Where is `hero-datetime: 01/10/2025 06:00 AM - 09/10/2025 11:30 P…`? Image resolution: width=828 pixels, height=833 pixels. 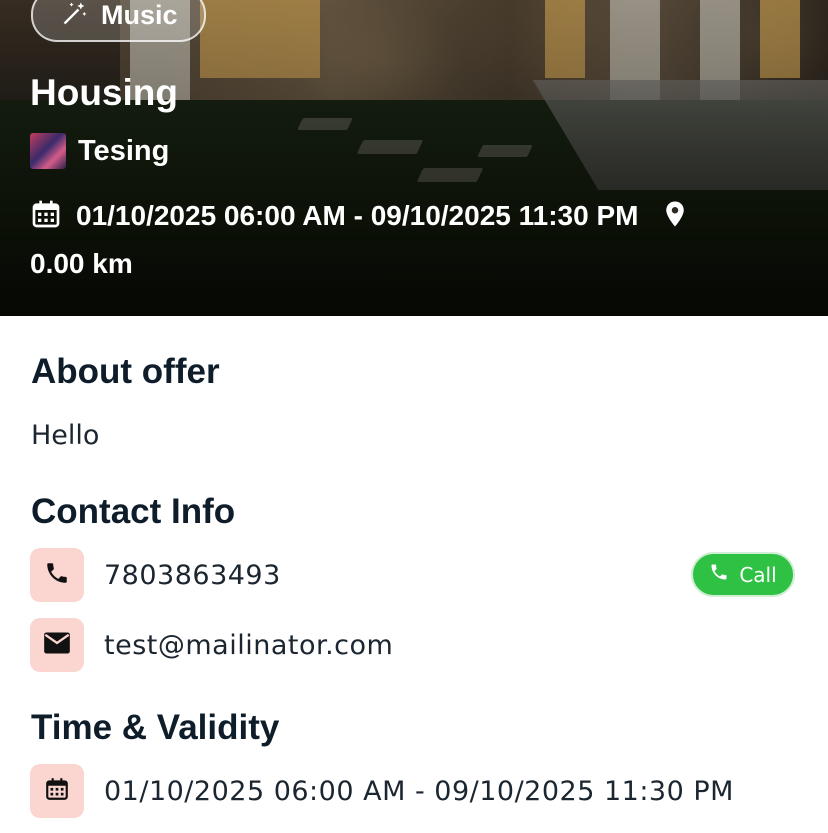
hero-datetime: 01/10/2025 06:00 AM - 09/10/2025 11:30 P… is located at coordinates (357, 215).